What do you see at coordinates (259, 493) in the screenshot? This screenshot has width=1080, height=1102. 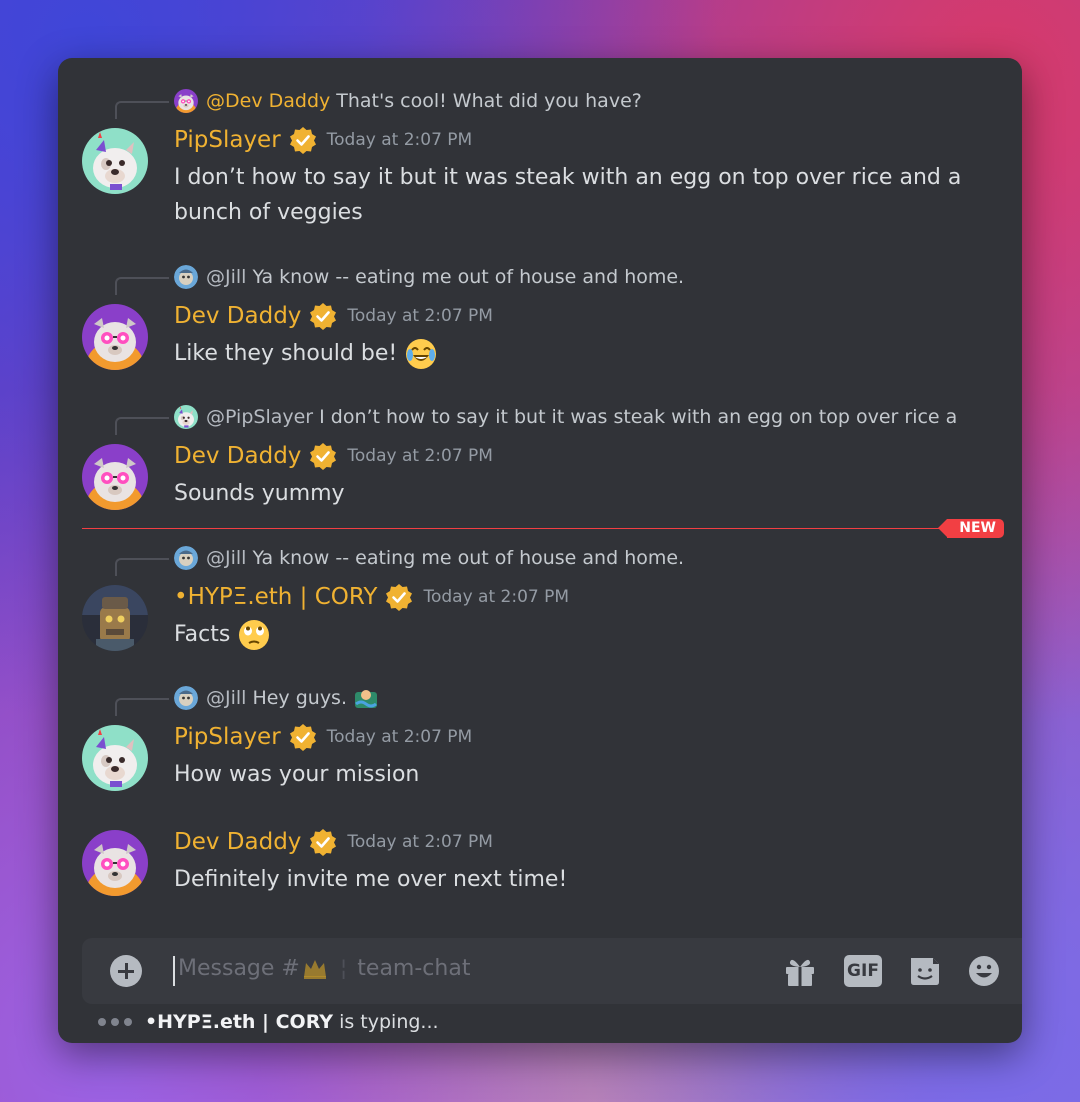 I see `message-text: Sounds yummy` at bounding box center [259, 493].